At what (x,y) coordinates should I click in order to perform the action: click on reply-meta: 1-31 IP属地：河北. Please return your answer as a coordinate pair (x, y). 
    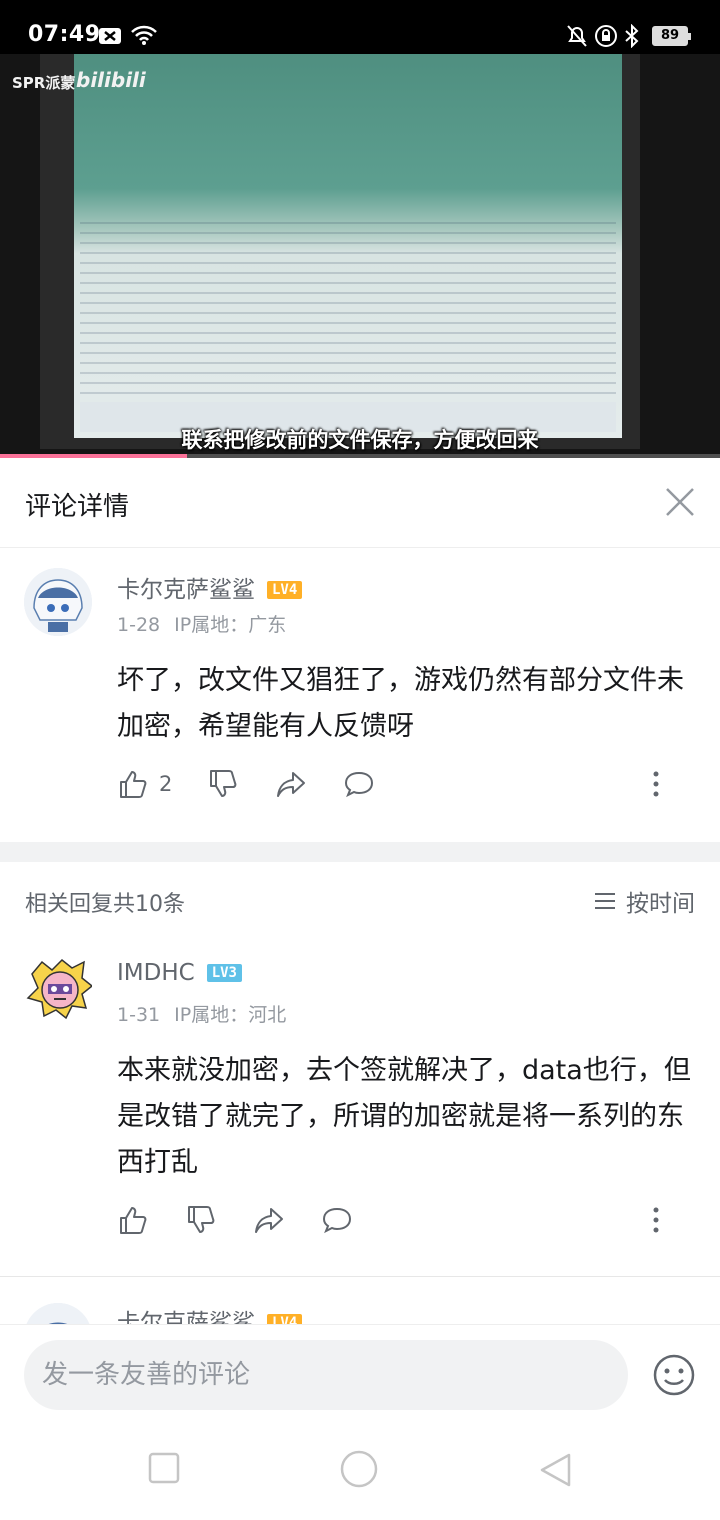
    Looking at the image, I should click on (201, 1013).